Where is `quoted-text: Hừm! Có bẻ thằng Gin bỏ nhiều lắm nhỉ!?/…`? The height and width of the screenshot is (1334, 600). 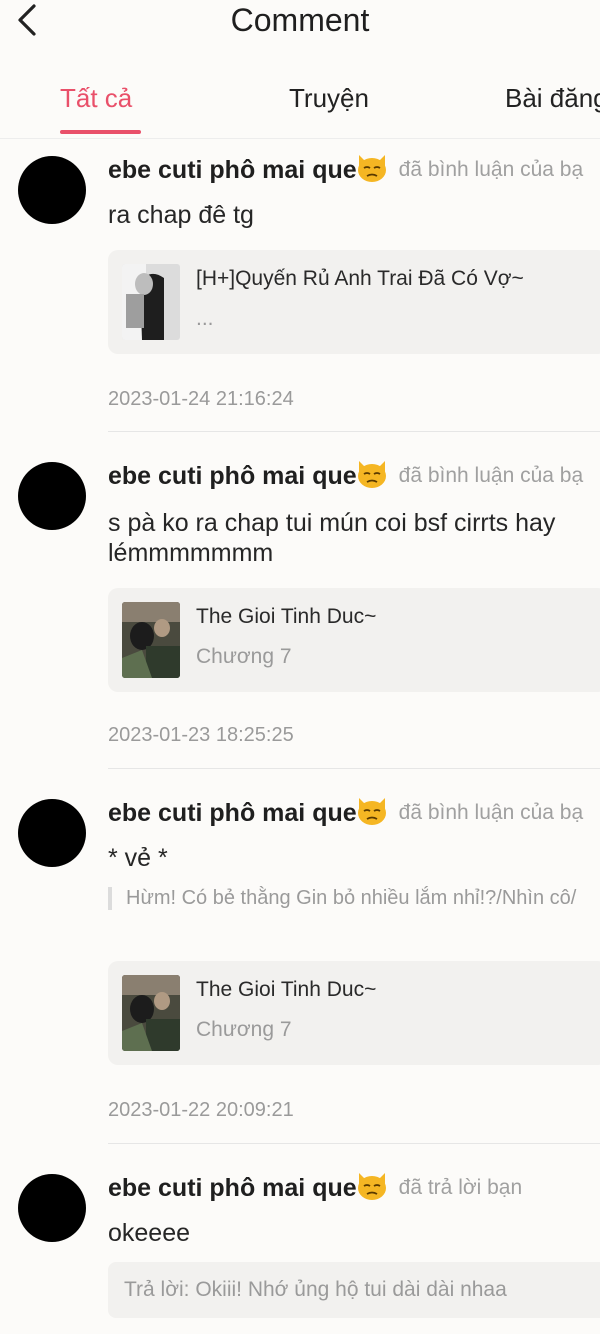 quoted-text: Hừm! Có bẻ thằng Gin bỏ nhiều lắm nhỉ!?/… is located at coordinates (354, 898).